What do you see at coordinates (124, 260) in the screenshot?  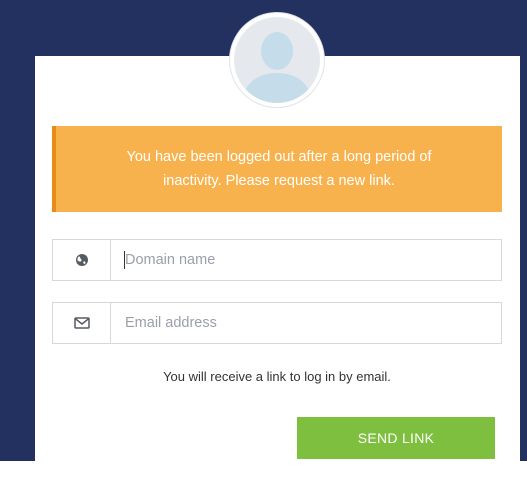 I see `text-caret` at bounding box center [124, 260].